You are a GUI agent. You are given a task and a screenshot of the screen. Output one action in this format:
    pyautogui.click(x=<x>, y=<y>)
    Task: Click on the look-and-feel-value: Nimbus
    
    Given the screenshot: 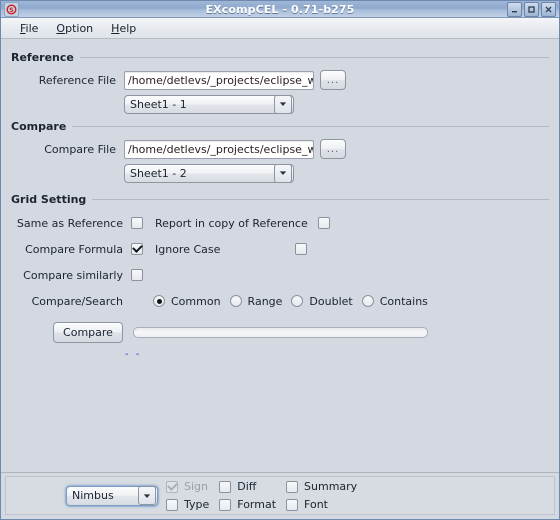 What is the action you would take?
    pyautogui.click(x=93, y=495)
    